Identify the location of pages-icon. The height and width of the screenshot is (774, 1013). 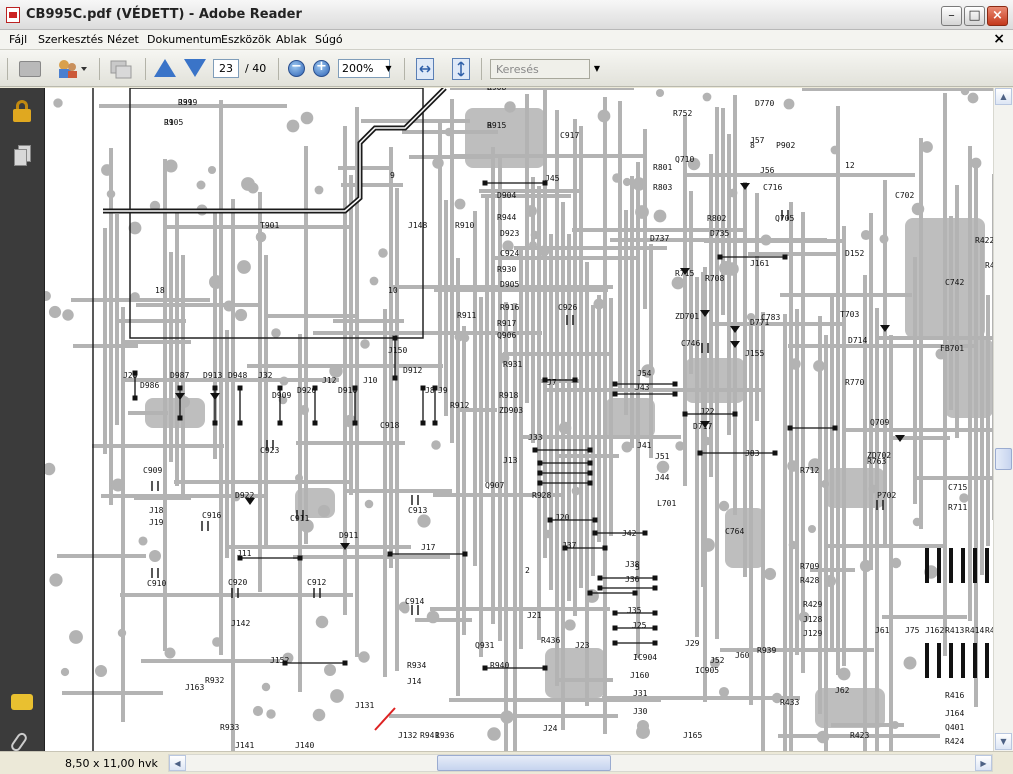
(22, 156).